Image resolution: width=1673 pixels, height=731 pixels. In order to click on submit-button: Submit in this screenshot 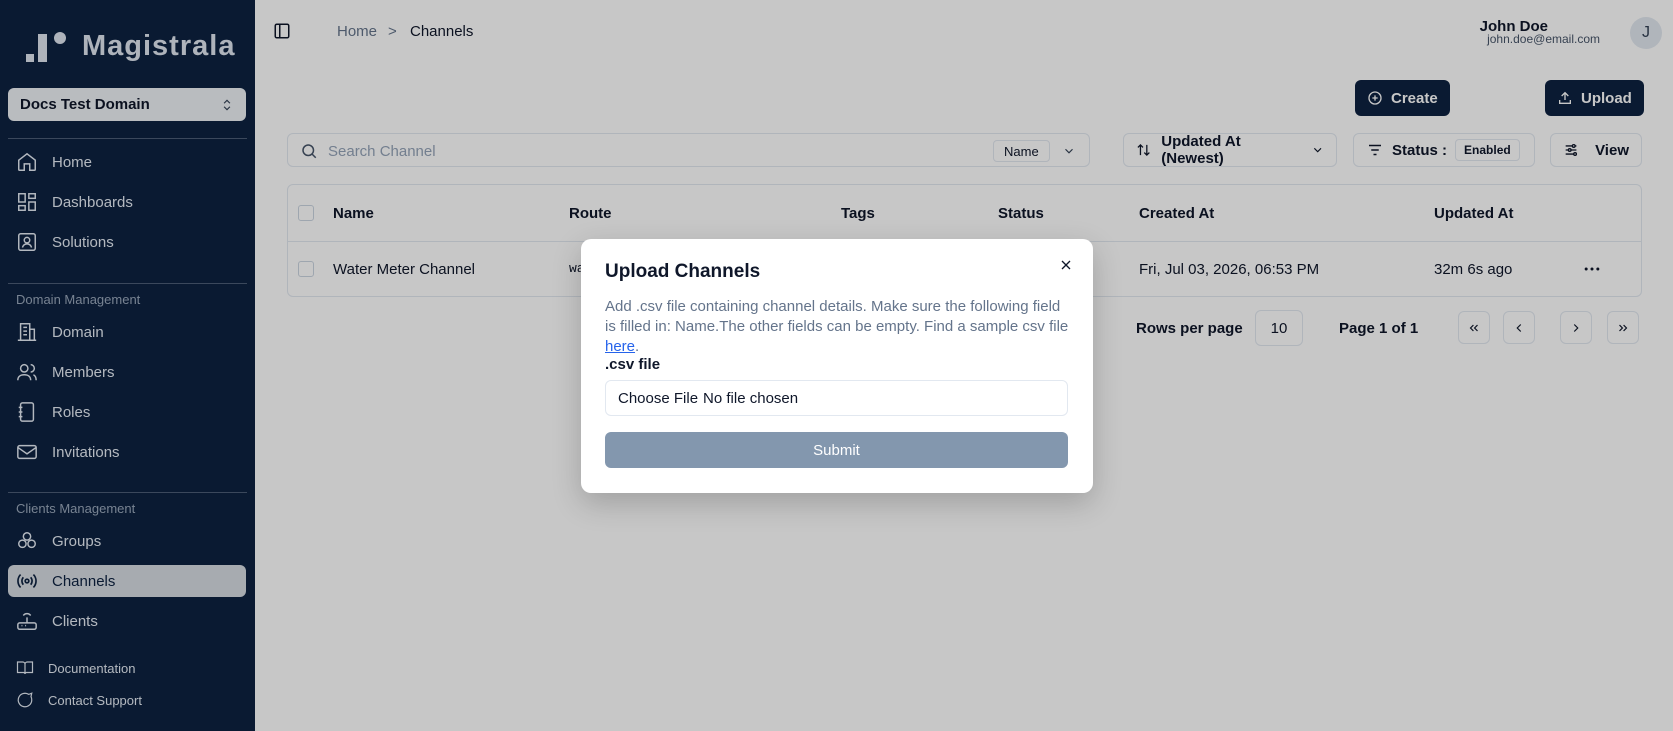, I will do `click(836, 450)`.